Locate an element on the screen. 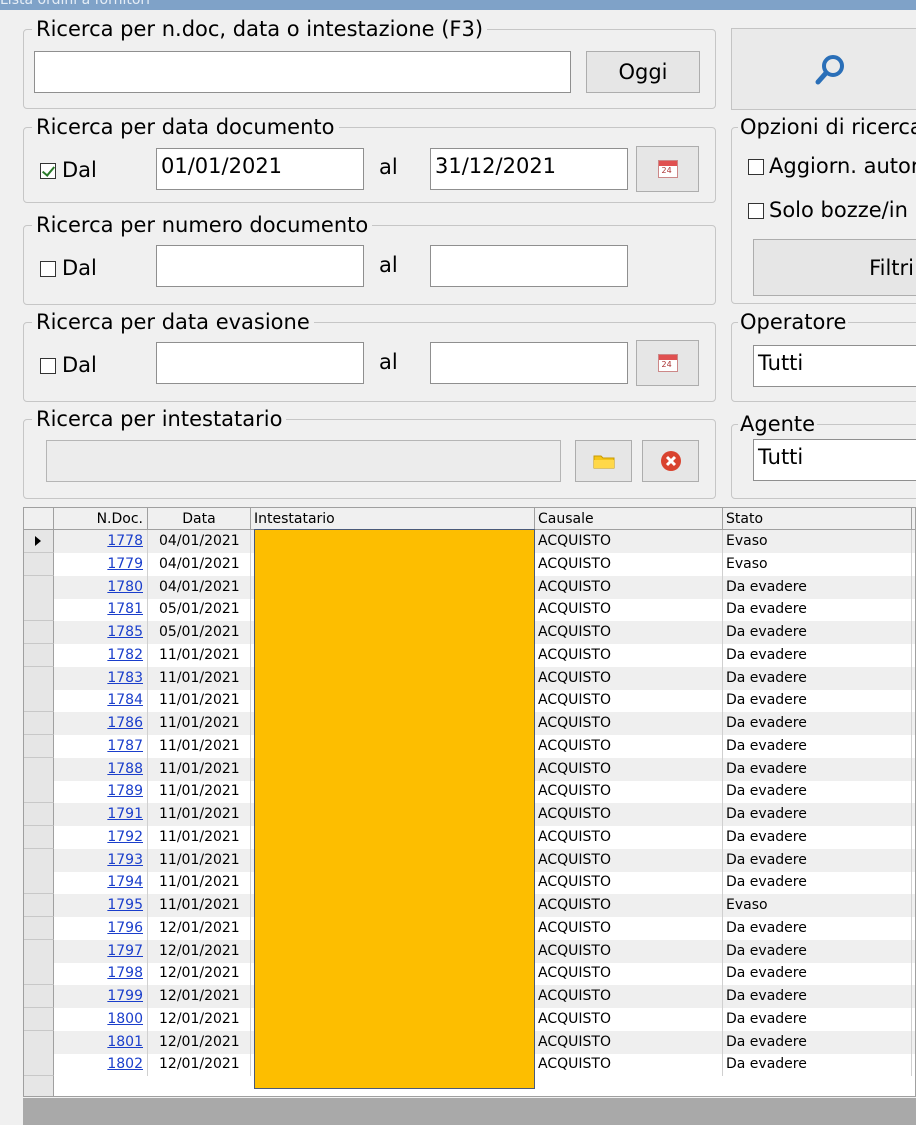 The width and height of the screenshot is (916, 1125). document-number-link: 1784 is located at coordinates (125, 700).